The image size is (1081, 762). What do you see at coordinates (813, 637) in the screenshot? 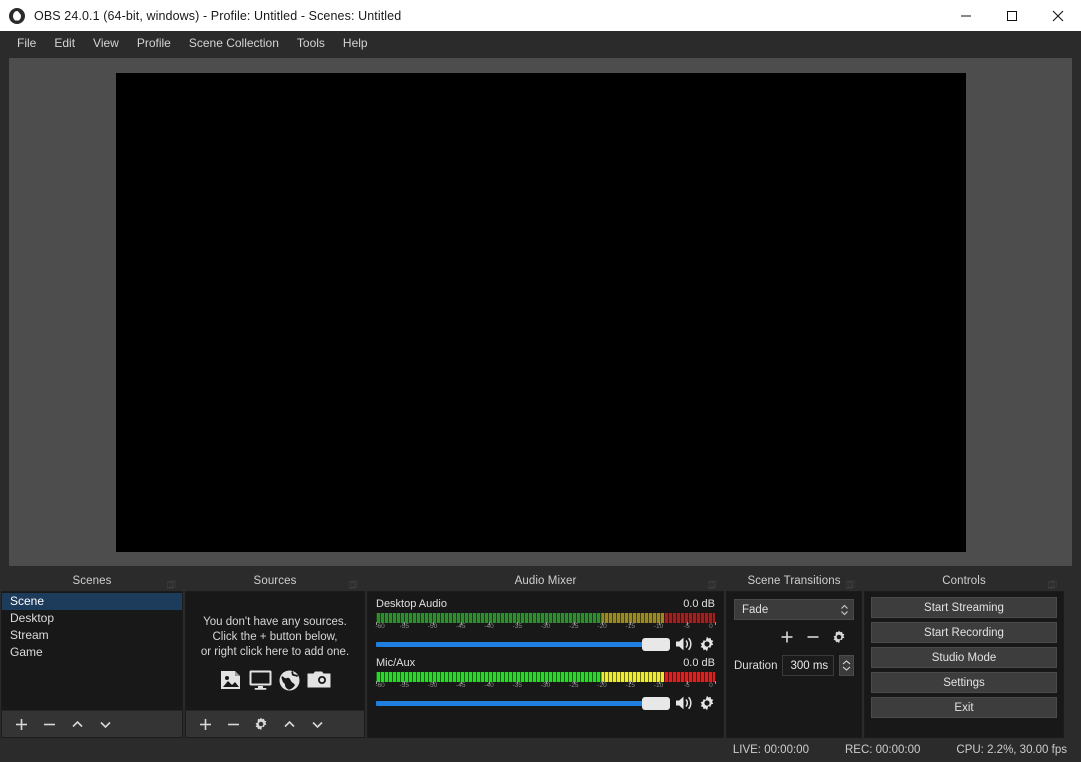
I see `remove-transition-icon` at bounding box center [813, 637].